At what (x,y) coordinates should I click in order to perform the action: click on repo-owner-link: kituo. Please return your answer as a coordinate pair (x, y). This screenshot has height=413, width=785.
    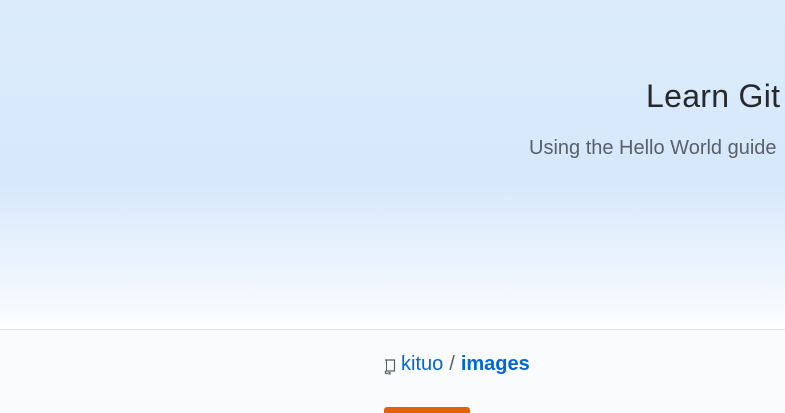
    Looking at the image, I should click on (422, 364).